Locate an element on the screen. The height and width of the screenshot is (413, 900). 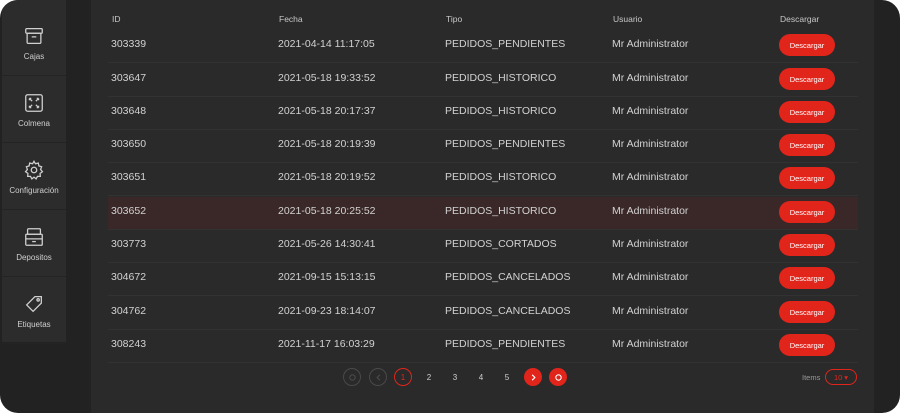
next-page-button is located at coordinates (533, 377).